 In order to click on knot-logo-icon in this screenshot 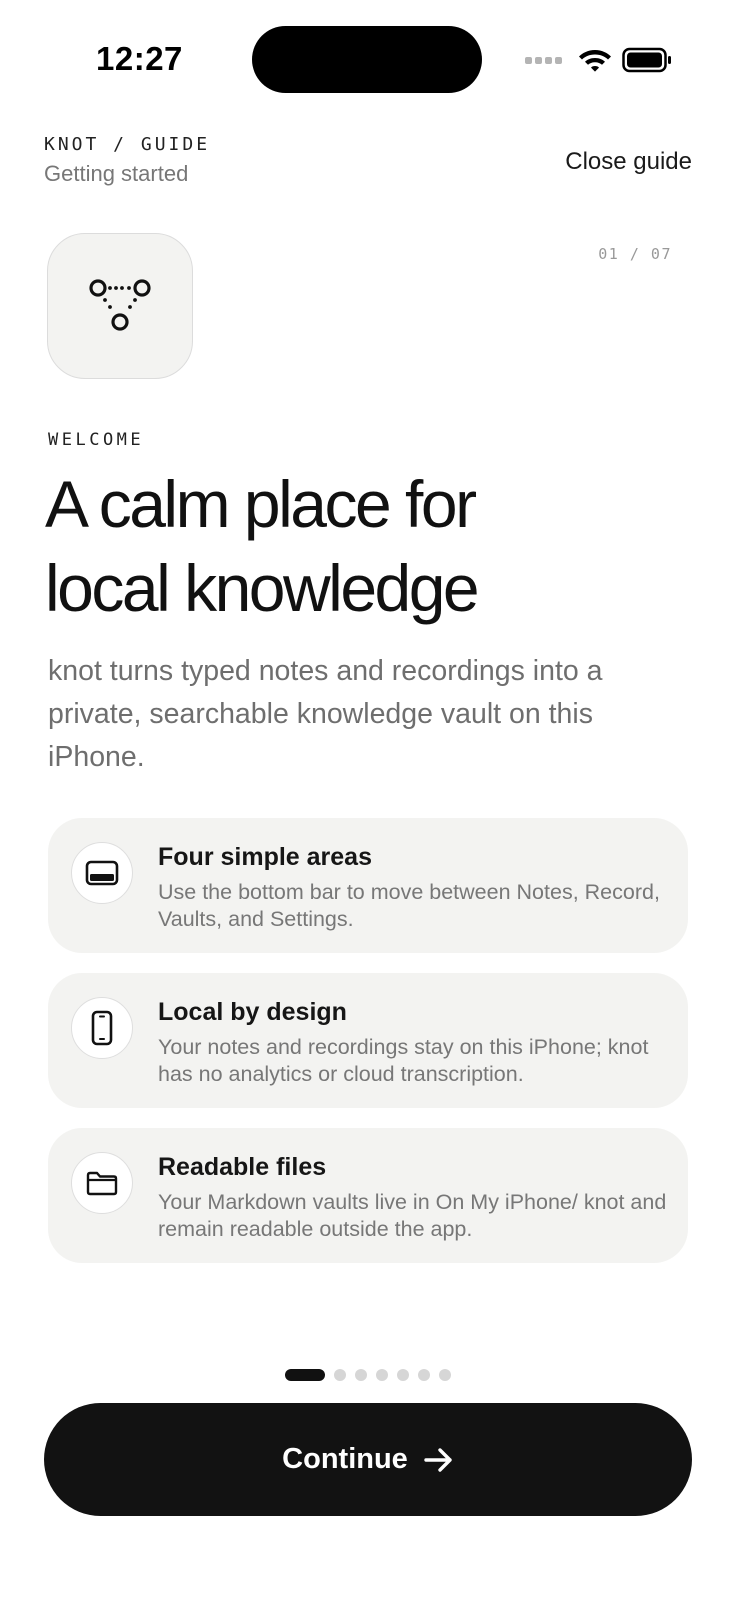, I will do `click(120, 305)`.